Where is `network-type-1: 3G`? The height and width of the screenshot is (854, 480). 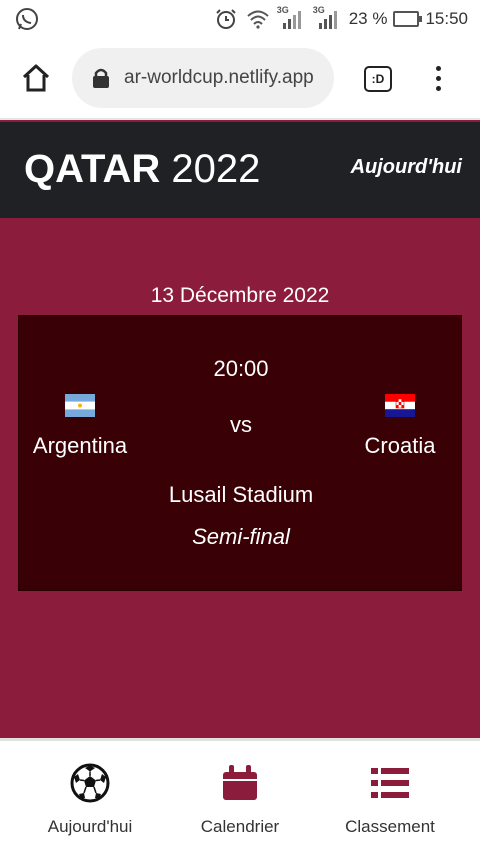
network-type-1: 3G is located at coordinates (282, 10).